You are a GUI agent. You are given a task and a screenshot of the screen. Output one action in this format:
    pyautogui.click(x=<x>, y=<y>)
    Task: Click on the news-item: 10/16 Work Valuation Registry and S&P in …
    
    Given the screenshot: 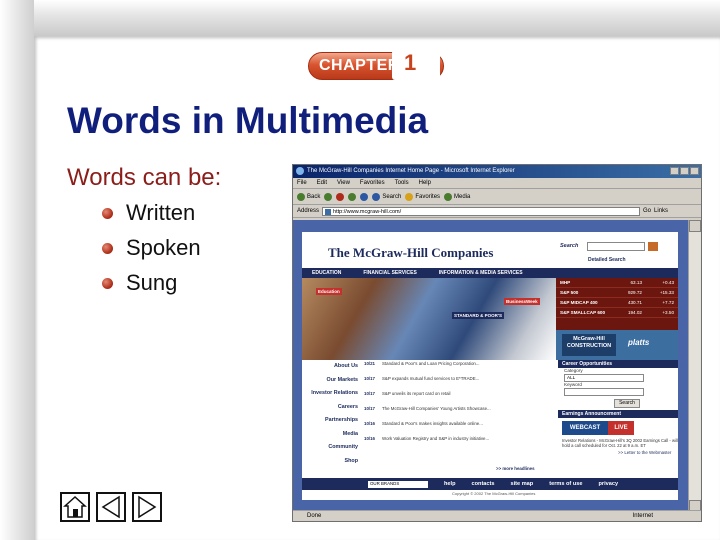 What is the action you would take?
    pyautogui.click(x=460, y=442)
    